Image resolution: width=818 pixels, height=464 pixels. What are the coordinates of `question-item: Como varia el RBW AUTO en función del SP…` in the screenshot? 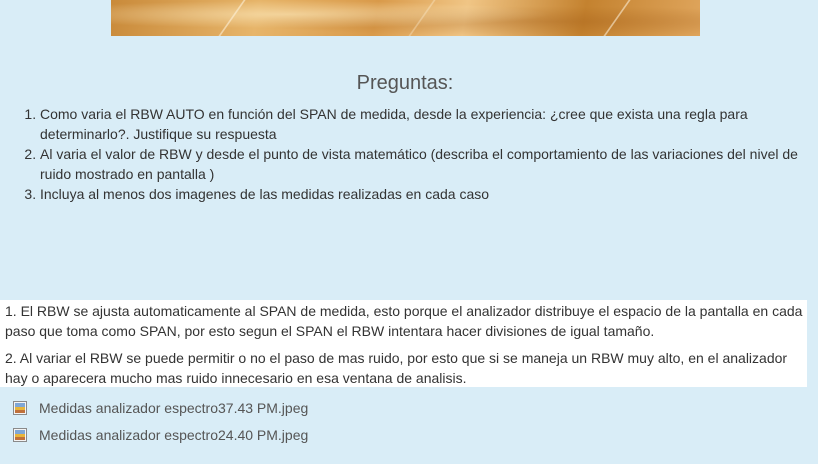 It's located at (420, 124).